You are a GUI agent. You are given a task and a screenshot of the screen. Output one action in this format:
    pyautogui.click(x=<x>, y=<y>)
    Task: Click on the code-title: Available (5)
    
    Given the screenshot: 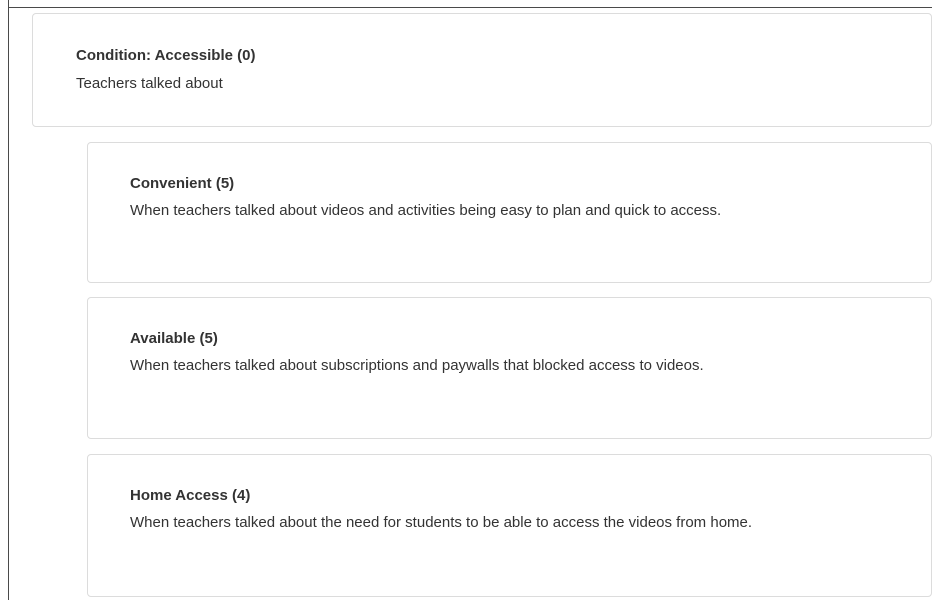 What is the action you would take?
    pyautogui.click(x=174, y=338)
    